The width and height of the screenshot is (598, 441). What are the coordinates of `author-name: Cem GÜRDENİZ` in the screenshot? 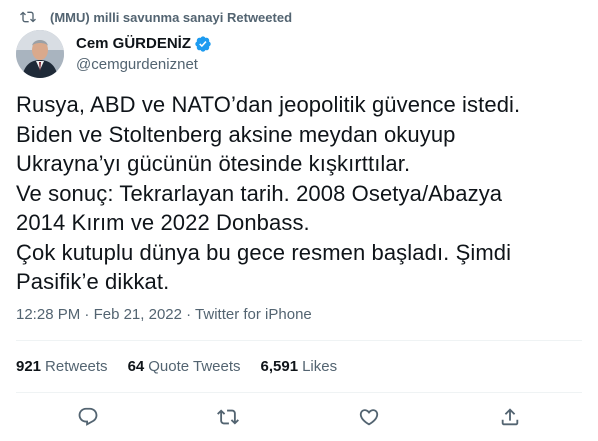 It's located at (133, 44).